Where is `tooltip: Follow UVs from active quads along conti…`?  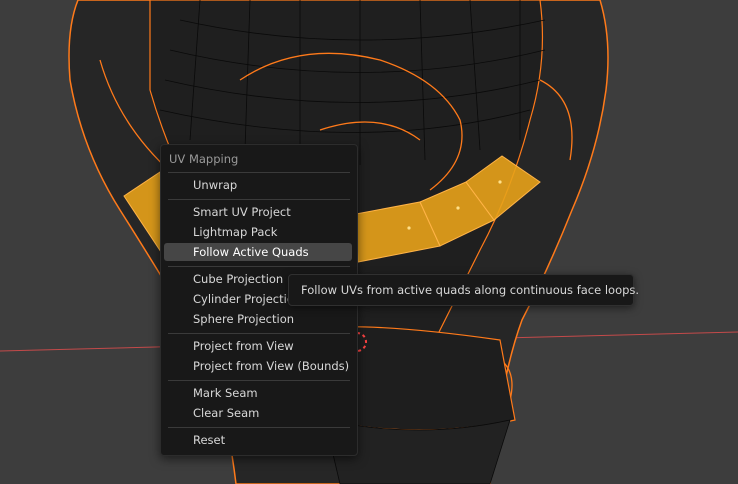 tooltip: Follow UVs from active quads along conti… is located at coordinates (463, 290).